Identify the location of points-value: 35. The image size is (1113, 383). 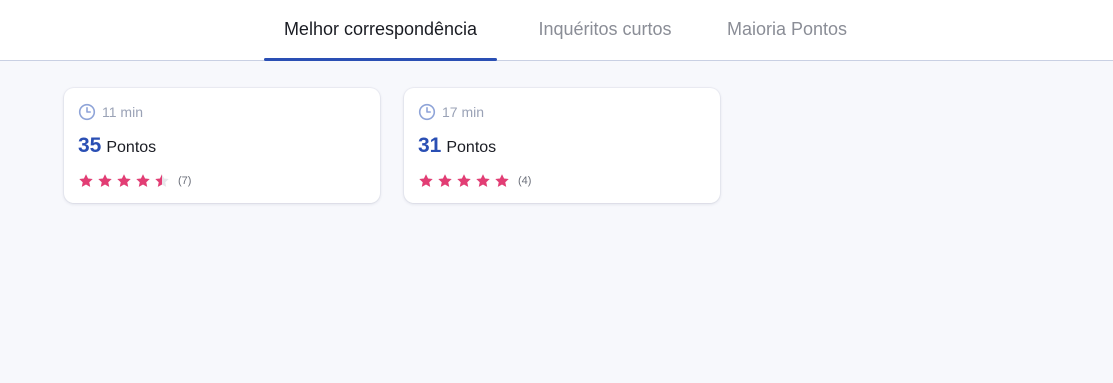
(90, 145).